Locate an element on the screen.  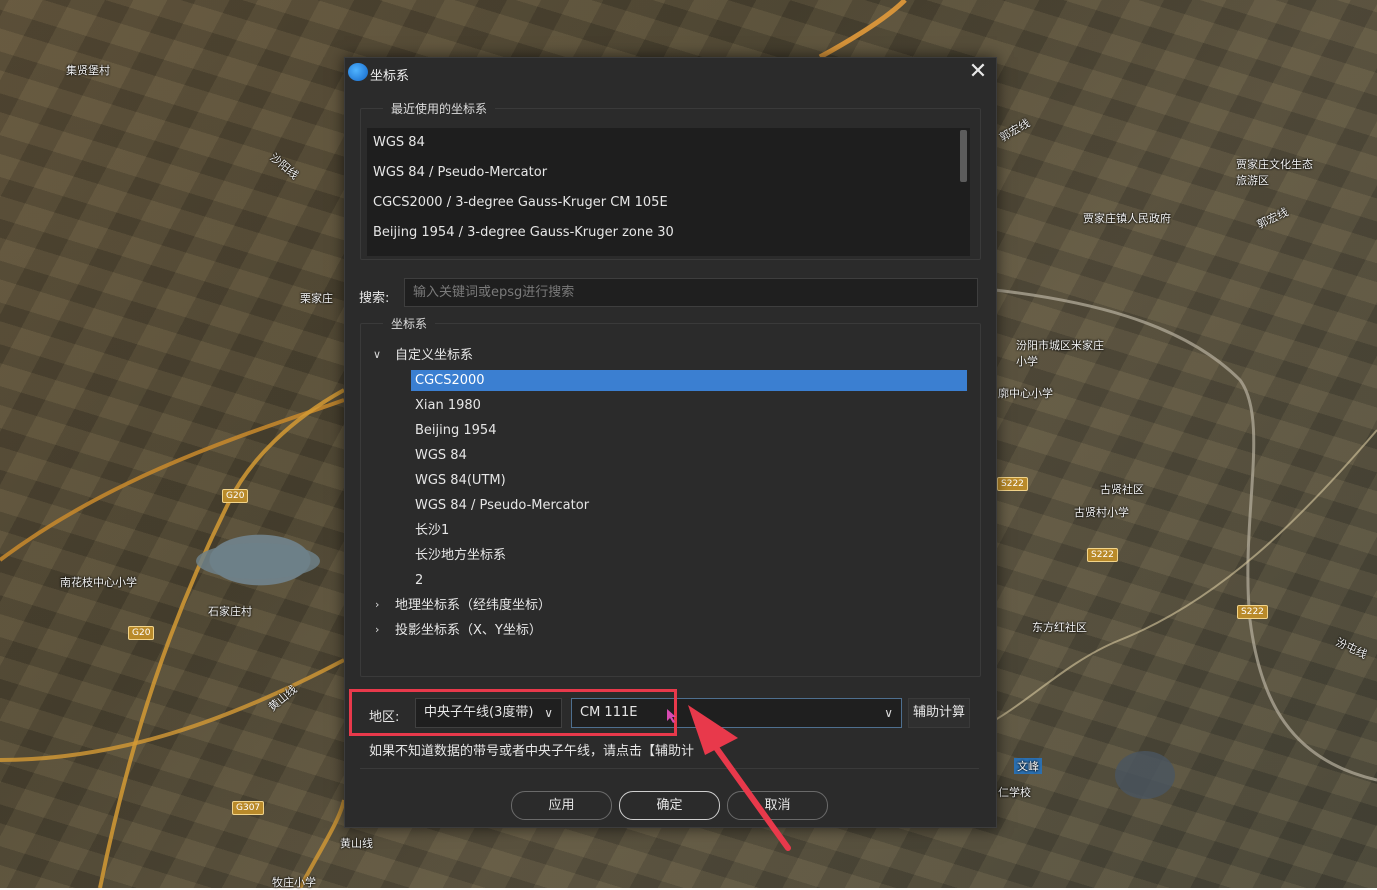
map-label: 东方红社区 is located at coordinates (1059, 627).